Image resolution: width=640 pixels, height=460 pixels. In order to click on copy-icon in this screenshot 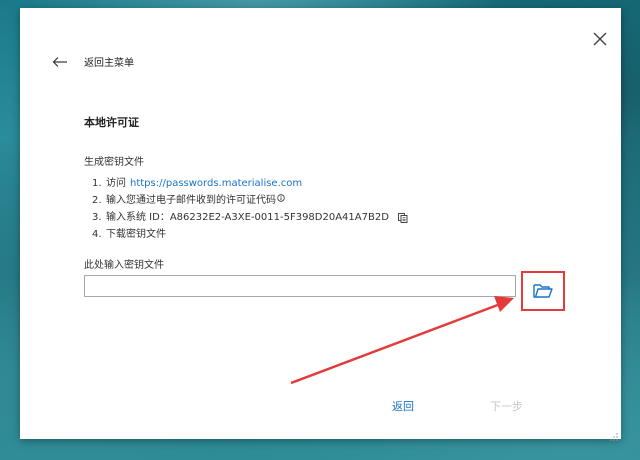, I will do `click(403, 218)`.